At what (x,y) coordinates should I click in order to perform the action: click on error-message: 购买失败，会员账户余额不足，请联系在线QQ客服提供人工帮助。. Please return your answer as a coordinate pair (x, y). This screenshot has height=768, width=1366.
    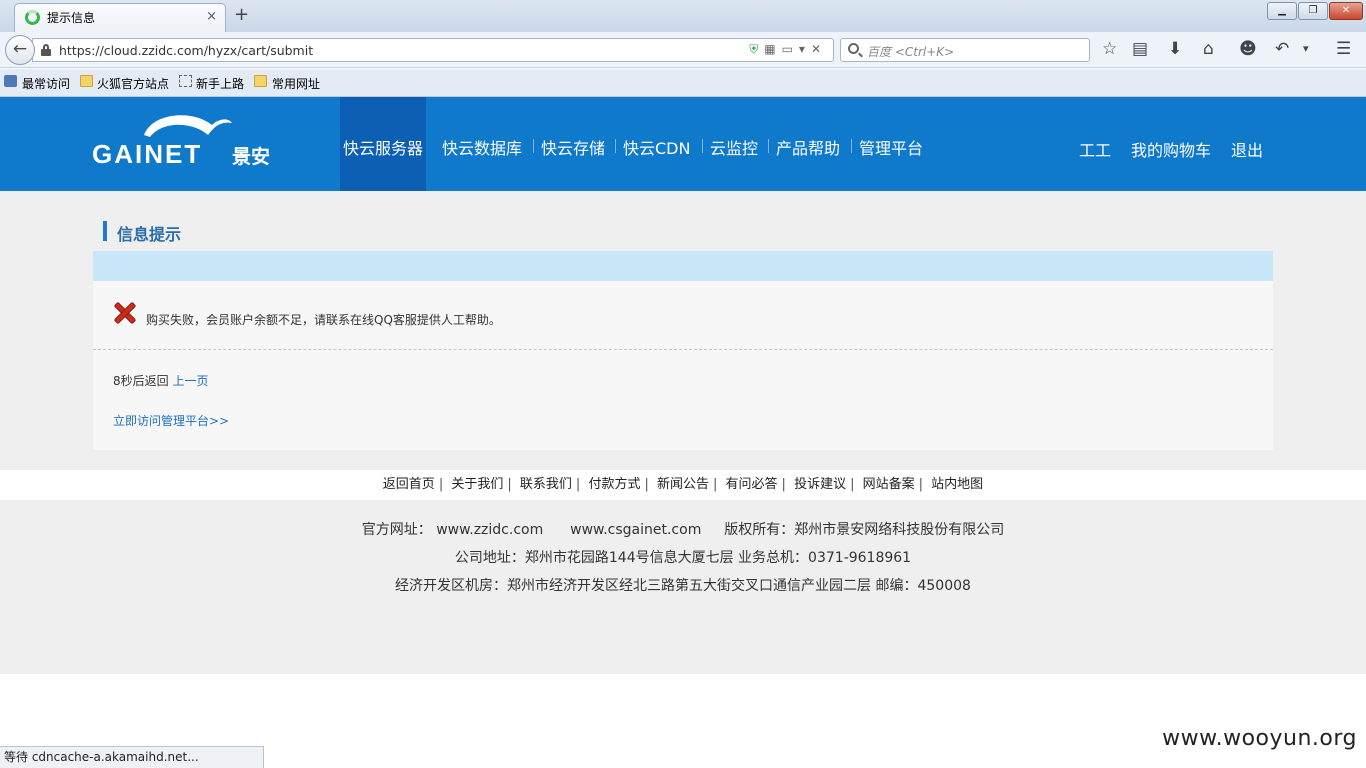
    Looking at the image, I should click on (323, 320).